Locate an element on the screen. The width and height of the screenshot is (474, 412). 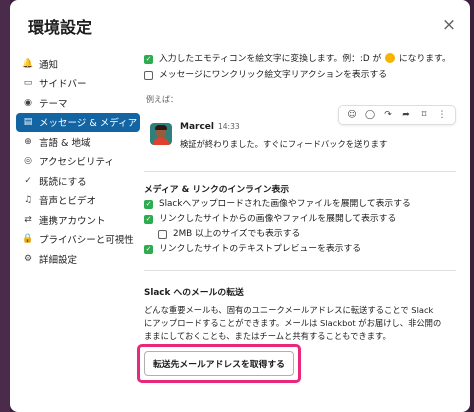
inline-option: ✓ リンクしたサイトからの画像やファイルを展開して表示する is located at coordinates (304, 219).